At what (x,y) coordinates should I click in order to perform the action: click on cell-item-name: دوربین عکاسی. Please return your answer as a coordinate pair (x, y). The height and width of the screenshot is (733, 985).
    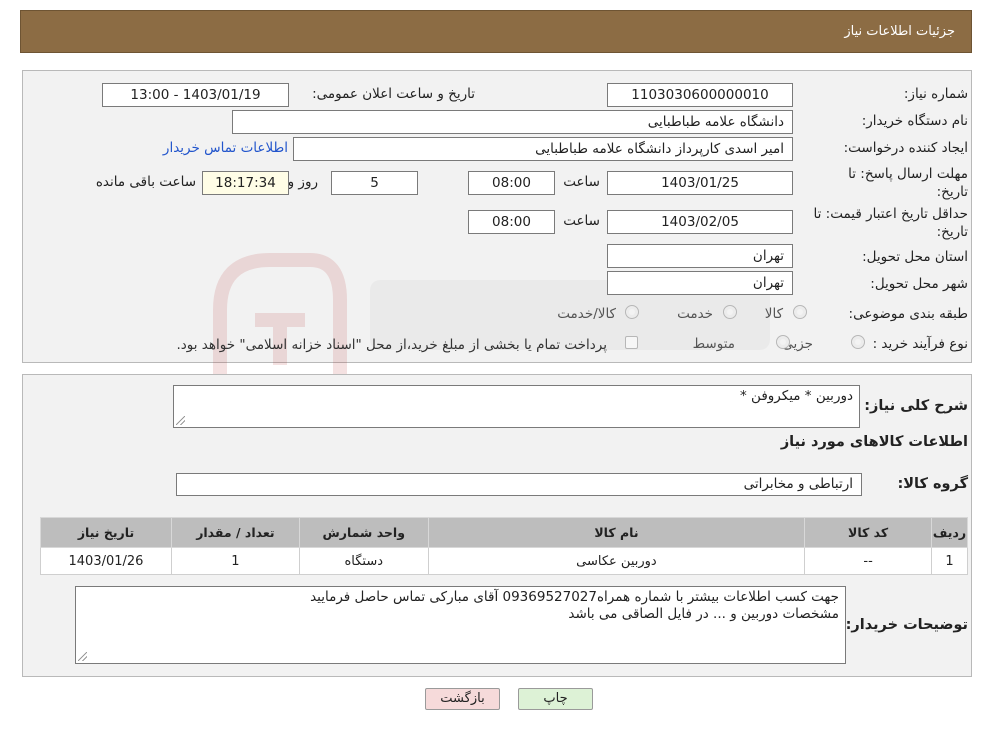
    Looking at the image, I should click on (616, 561).